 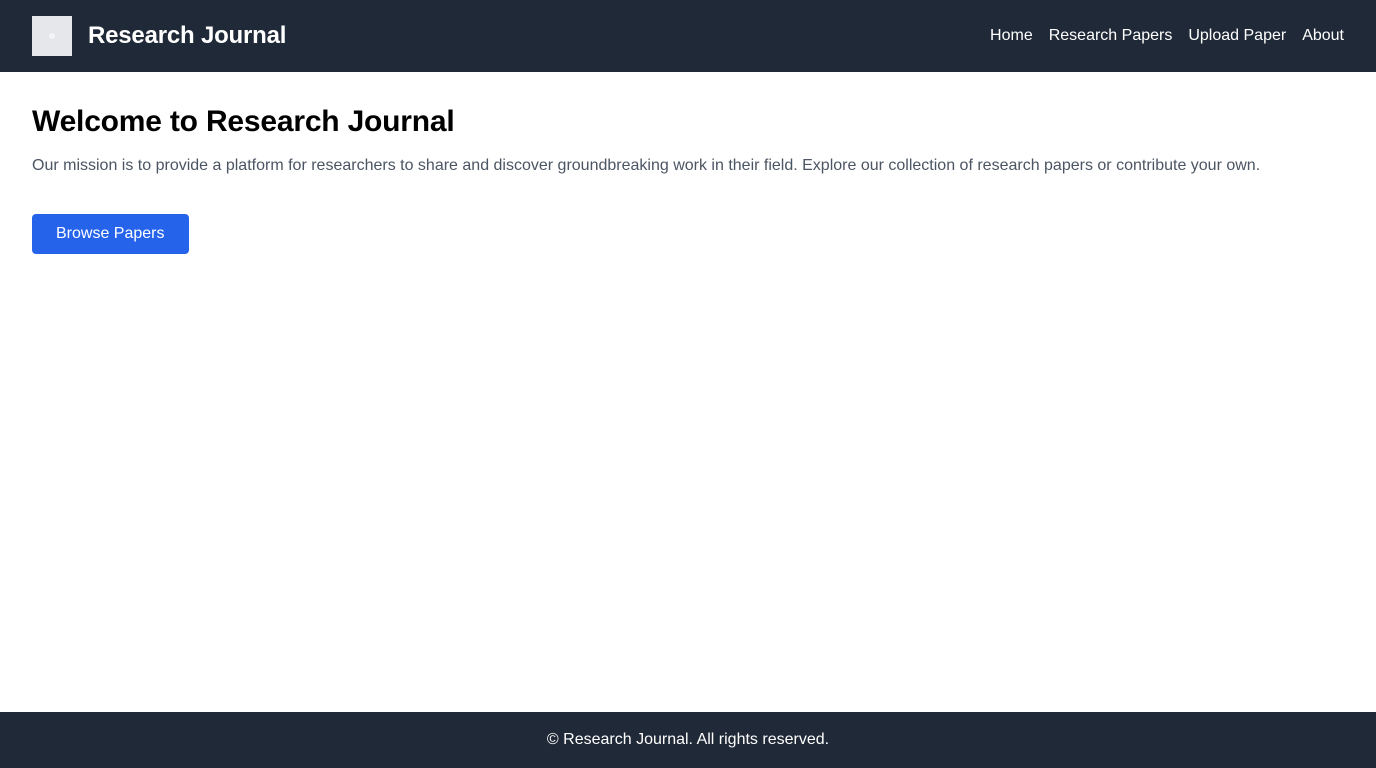 I want to click on nav-upload-paper-link: Upload Paper, so click(x=1237, y=36).